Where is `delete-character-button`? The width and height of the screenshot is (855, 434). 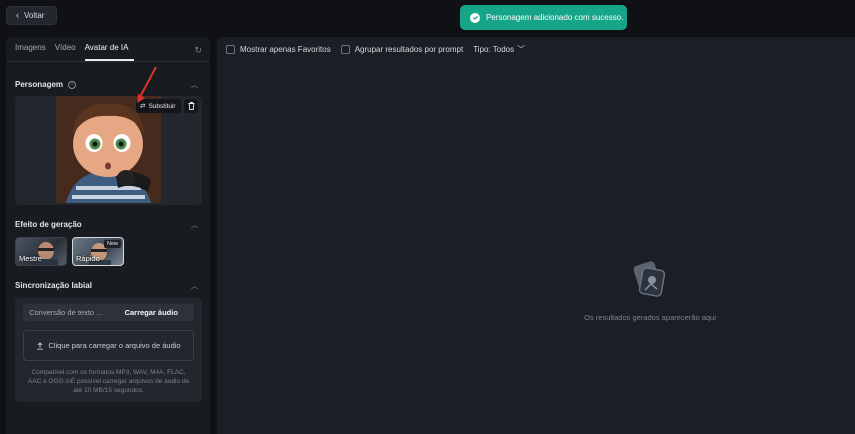 delete-character-button is located at coordinates (191, 106).